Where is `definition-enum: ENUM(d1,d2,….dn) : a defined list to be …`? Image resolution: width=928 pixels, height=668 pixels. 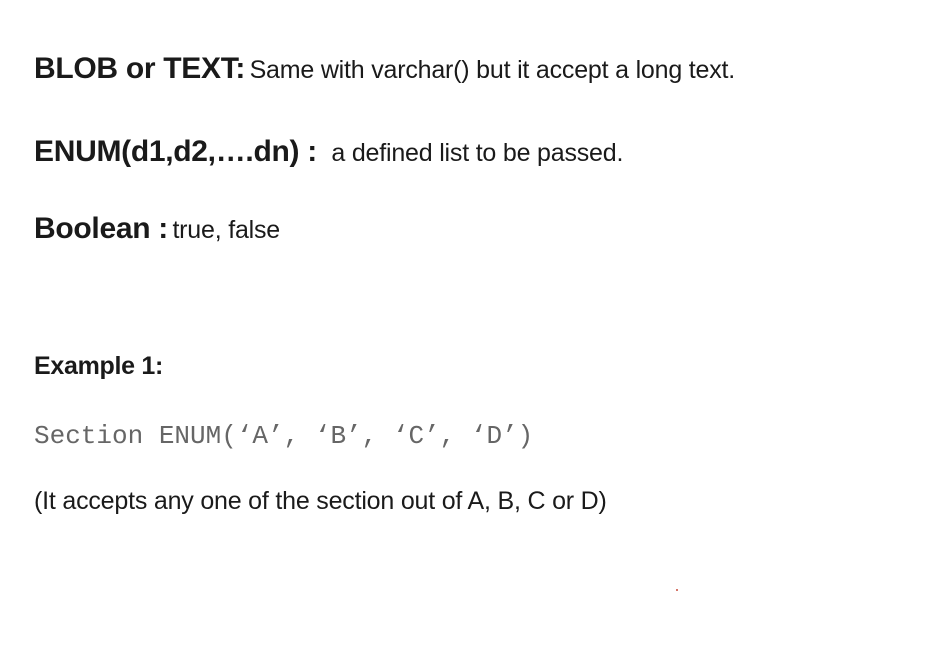
definition-enum: ENUM(d1,d2,….dn) : a defined list to be … is located at coordinates (328, 152).